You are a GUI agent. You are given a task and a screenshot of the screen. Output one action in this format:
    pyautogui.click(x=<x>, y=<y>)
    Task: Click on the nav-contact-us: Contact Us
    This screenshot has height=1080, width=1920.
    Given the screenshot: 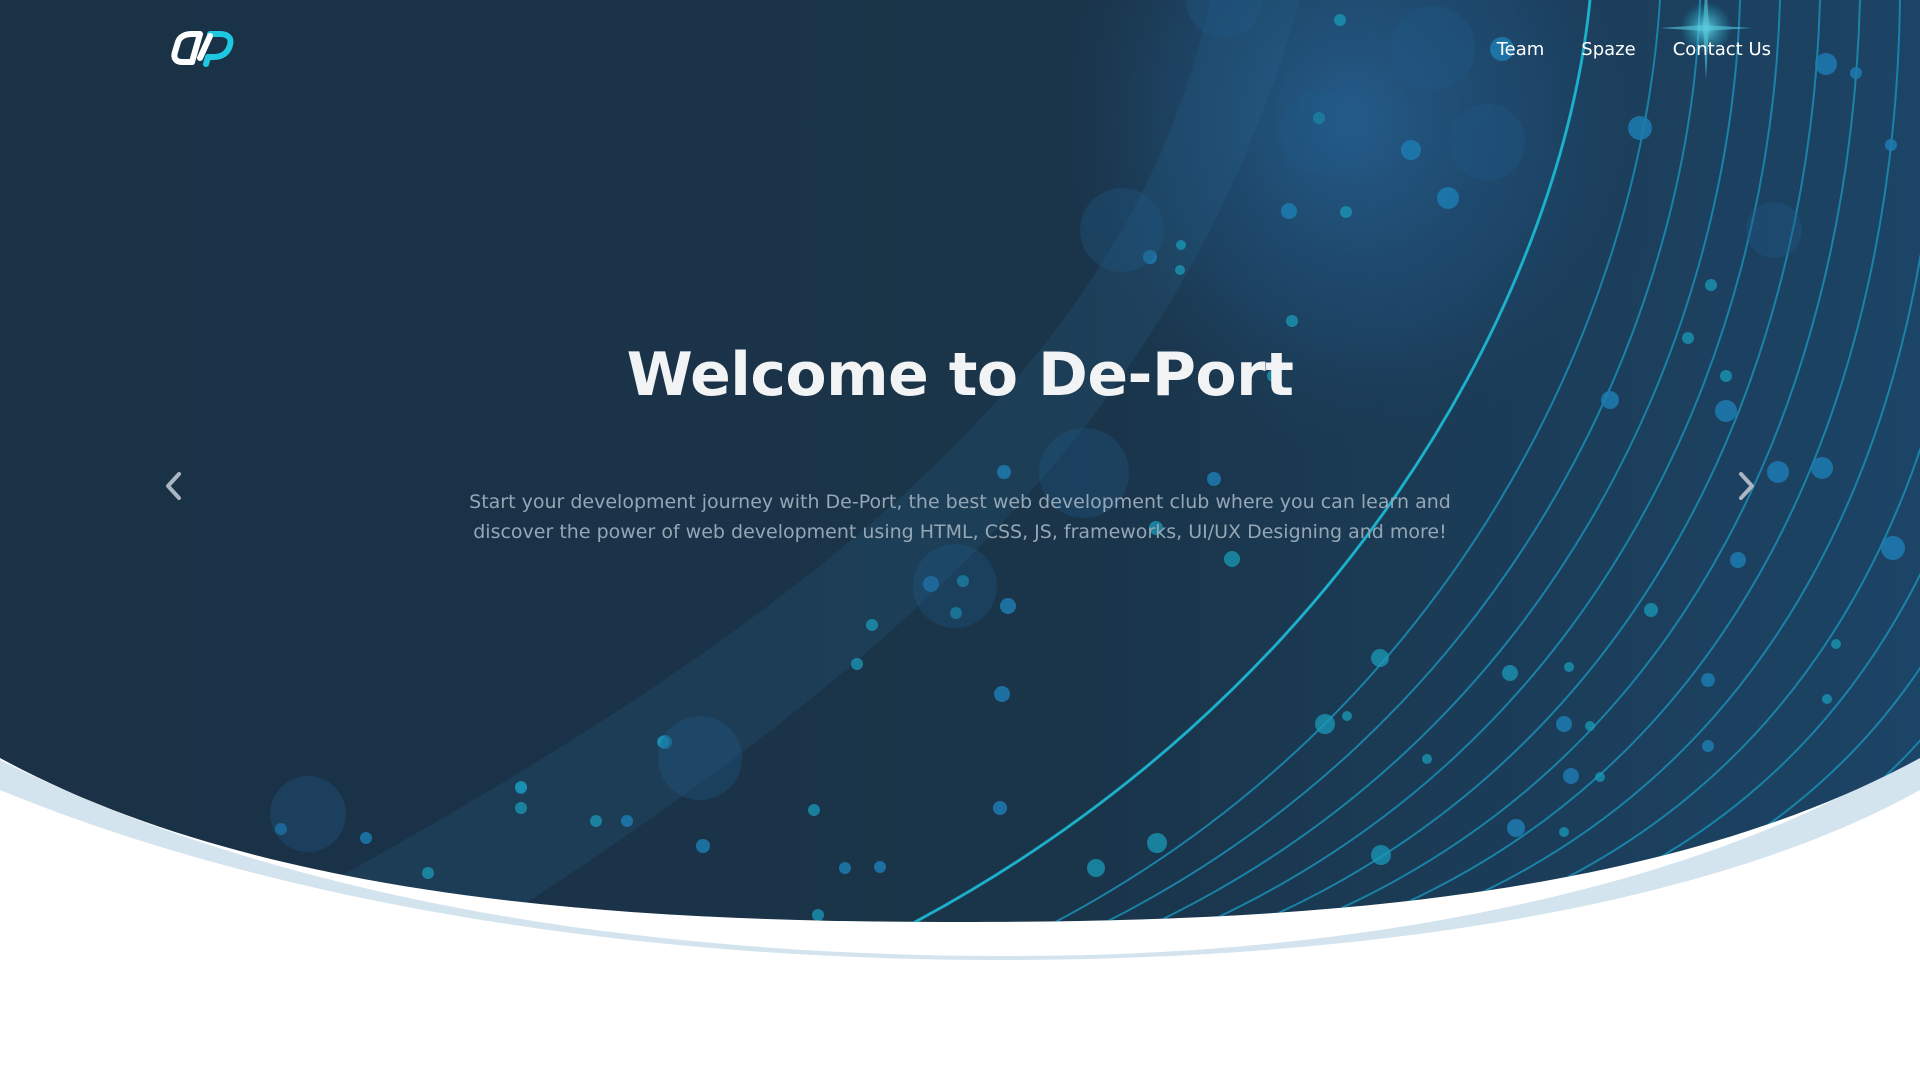 What is the action you would take?
    pyautogui.click(x=1722, y=50)
    